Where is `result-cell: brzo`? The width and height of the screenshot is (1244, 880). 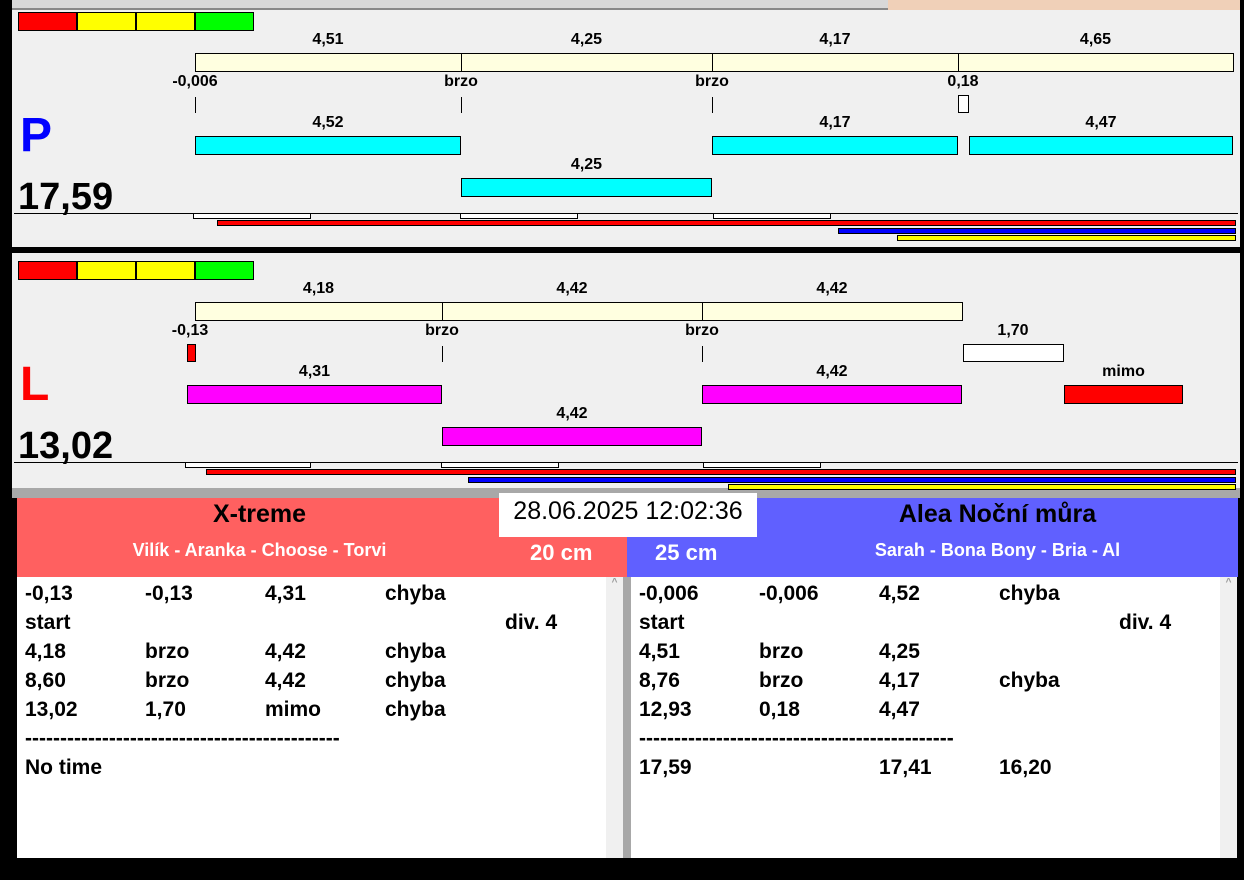
result-cell: brzo is located at coordinates (167, 651).